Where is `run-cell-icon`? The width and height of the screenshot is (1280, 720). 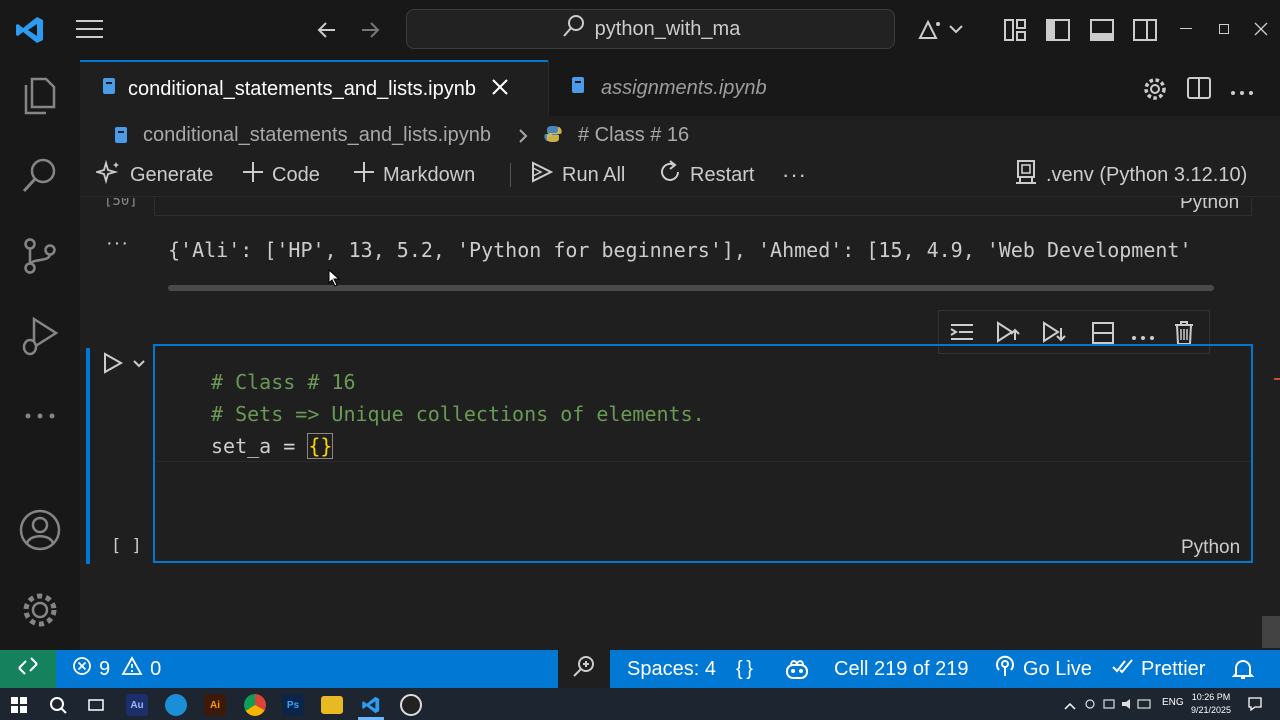
run-cell-icon is located at coordinates (113, 365).